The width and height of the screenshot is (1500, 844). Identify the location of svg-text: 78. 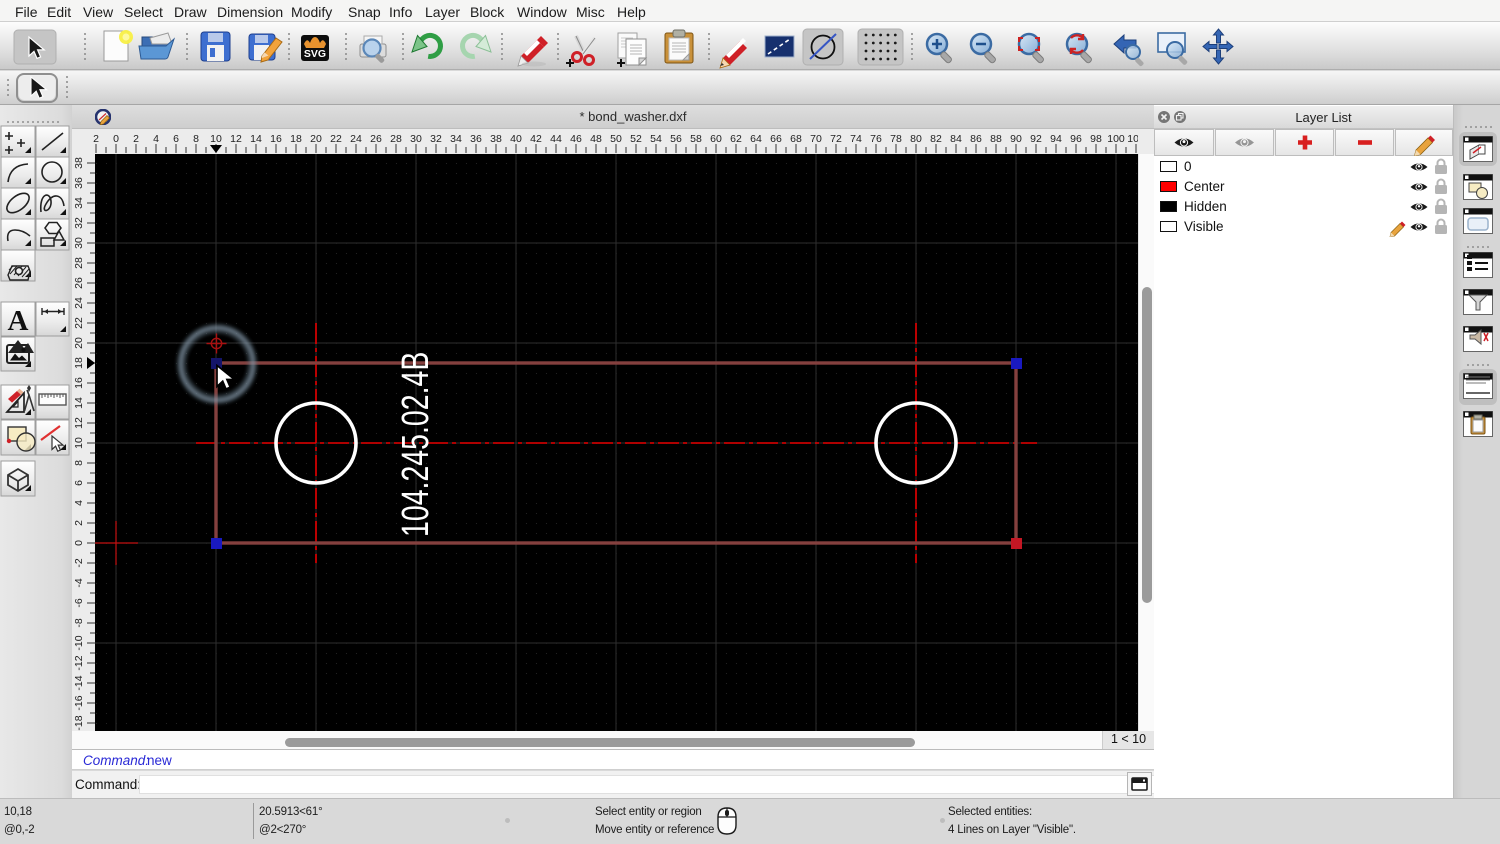
(896, 139).